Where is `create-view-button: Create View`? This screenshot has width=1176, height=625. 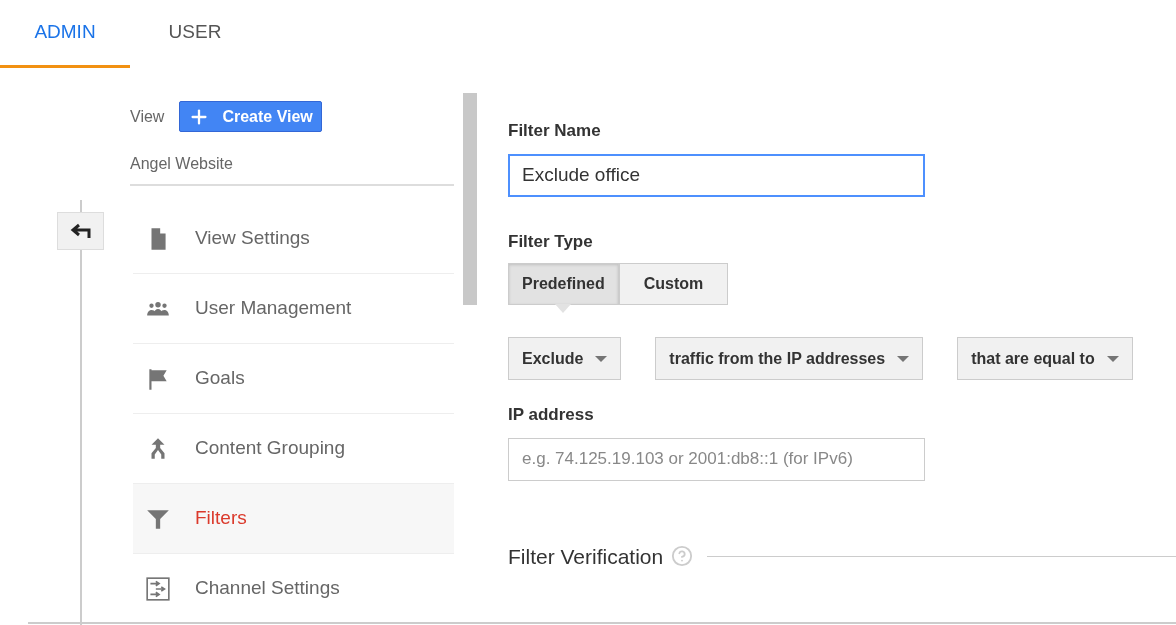 create-view-button: Create View is located at coordinates (250, 116).